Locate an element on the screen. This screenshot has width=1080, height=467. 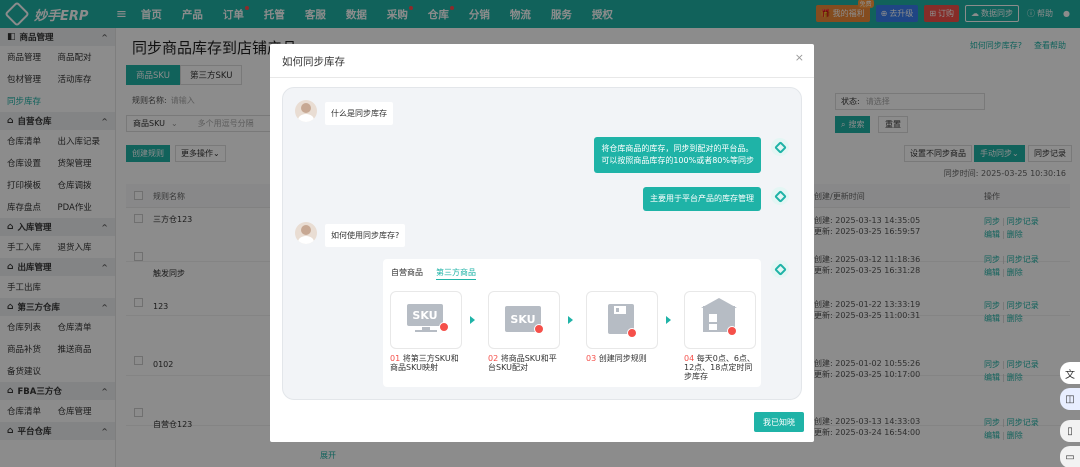
tablet-icon: ▭ is located at coordinates (1070, 456).